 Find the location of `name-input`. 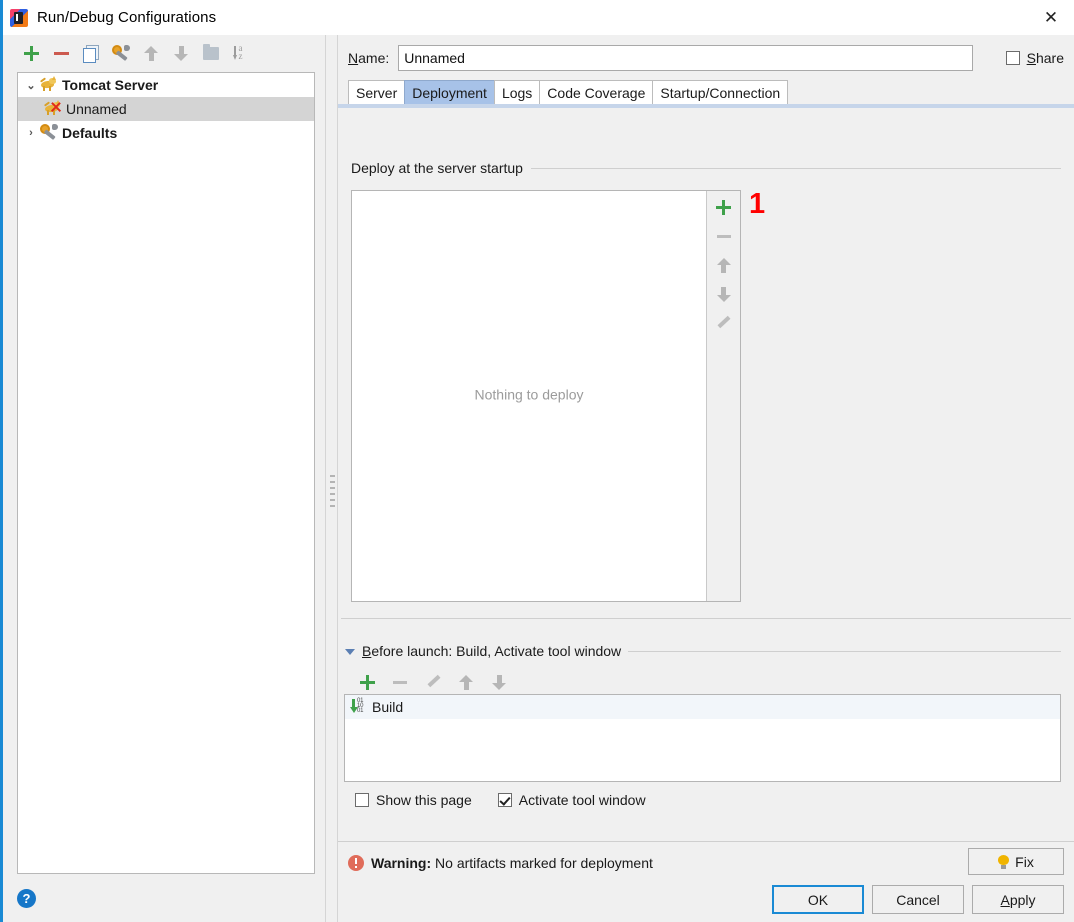

name-input is located at coordinates (685, 58).